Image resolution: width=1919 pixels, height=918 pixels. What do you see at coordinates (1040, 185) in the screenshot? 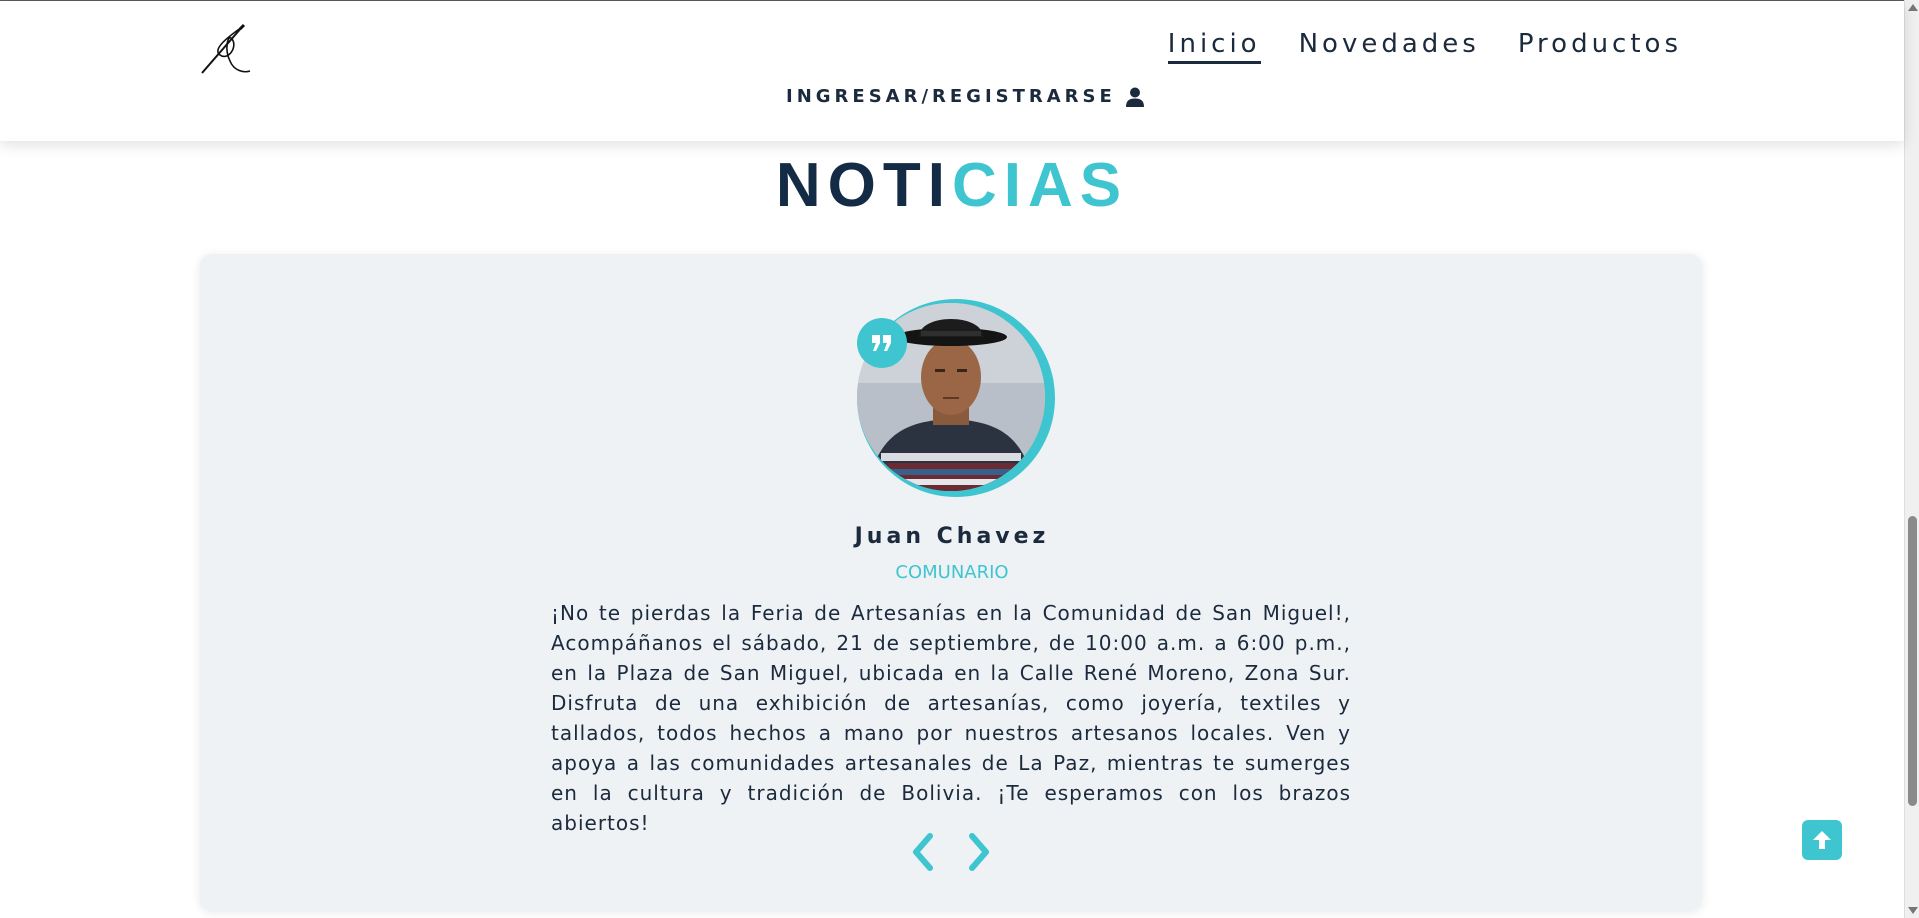
I see `section-title-accent: CIAS` at bounding box center [1040, 185].